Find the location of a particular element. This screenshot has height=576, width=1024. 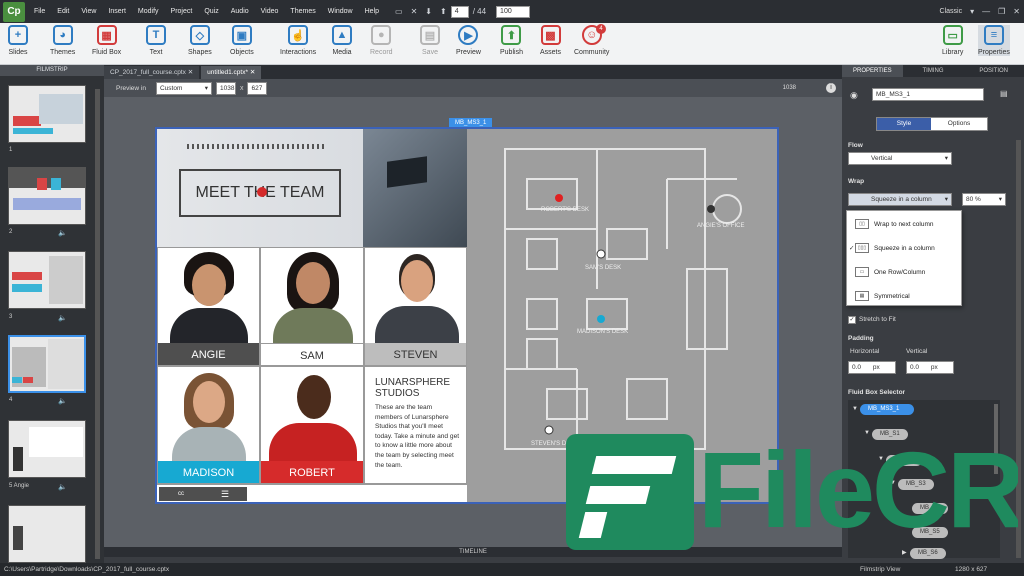

library-button: ▭ Library is located at coordinates (952, 40).